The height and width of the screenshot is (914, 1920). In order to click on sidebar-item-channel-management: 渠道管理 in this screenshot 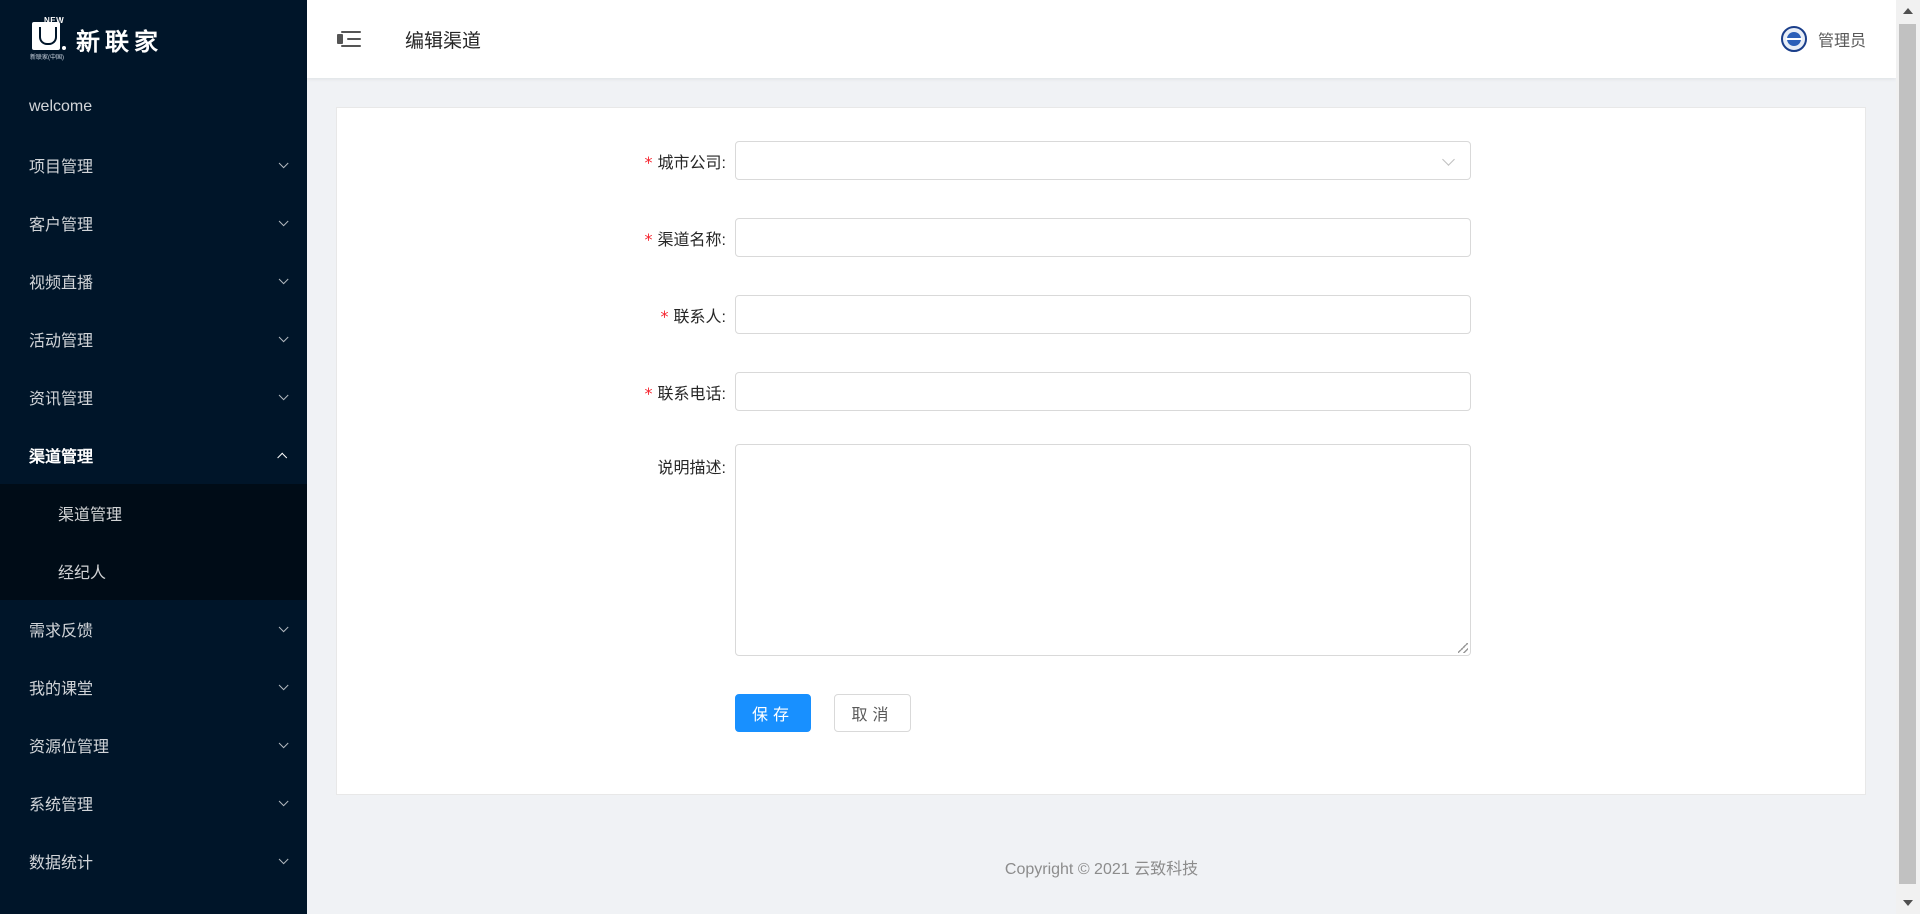, I will do `click(153, 455)`.